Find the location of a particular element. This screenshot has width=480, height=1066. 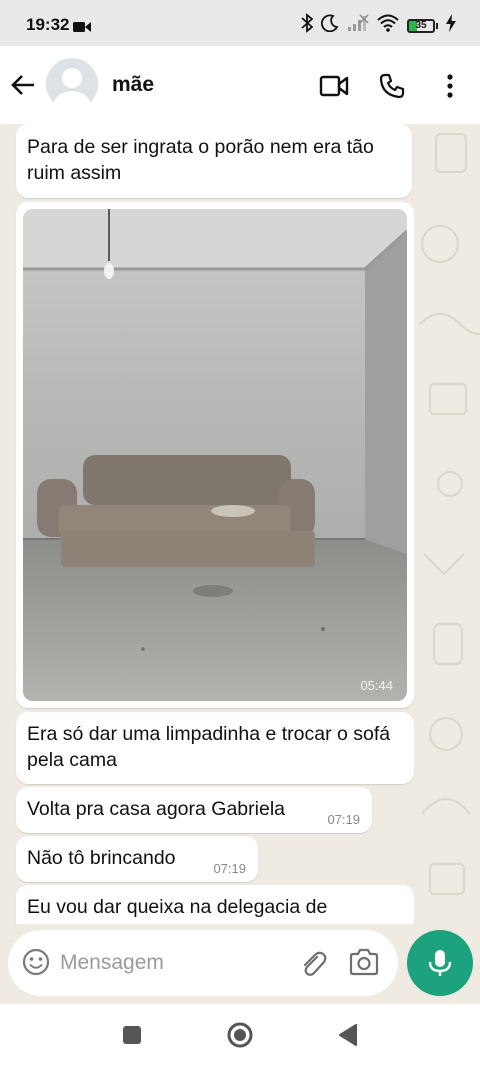

emoji-icon is located at coordinates (36, 964).